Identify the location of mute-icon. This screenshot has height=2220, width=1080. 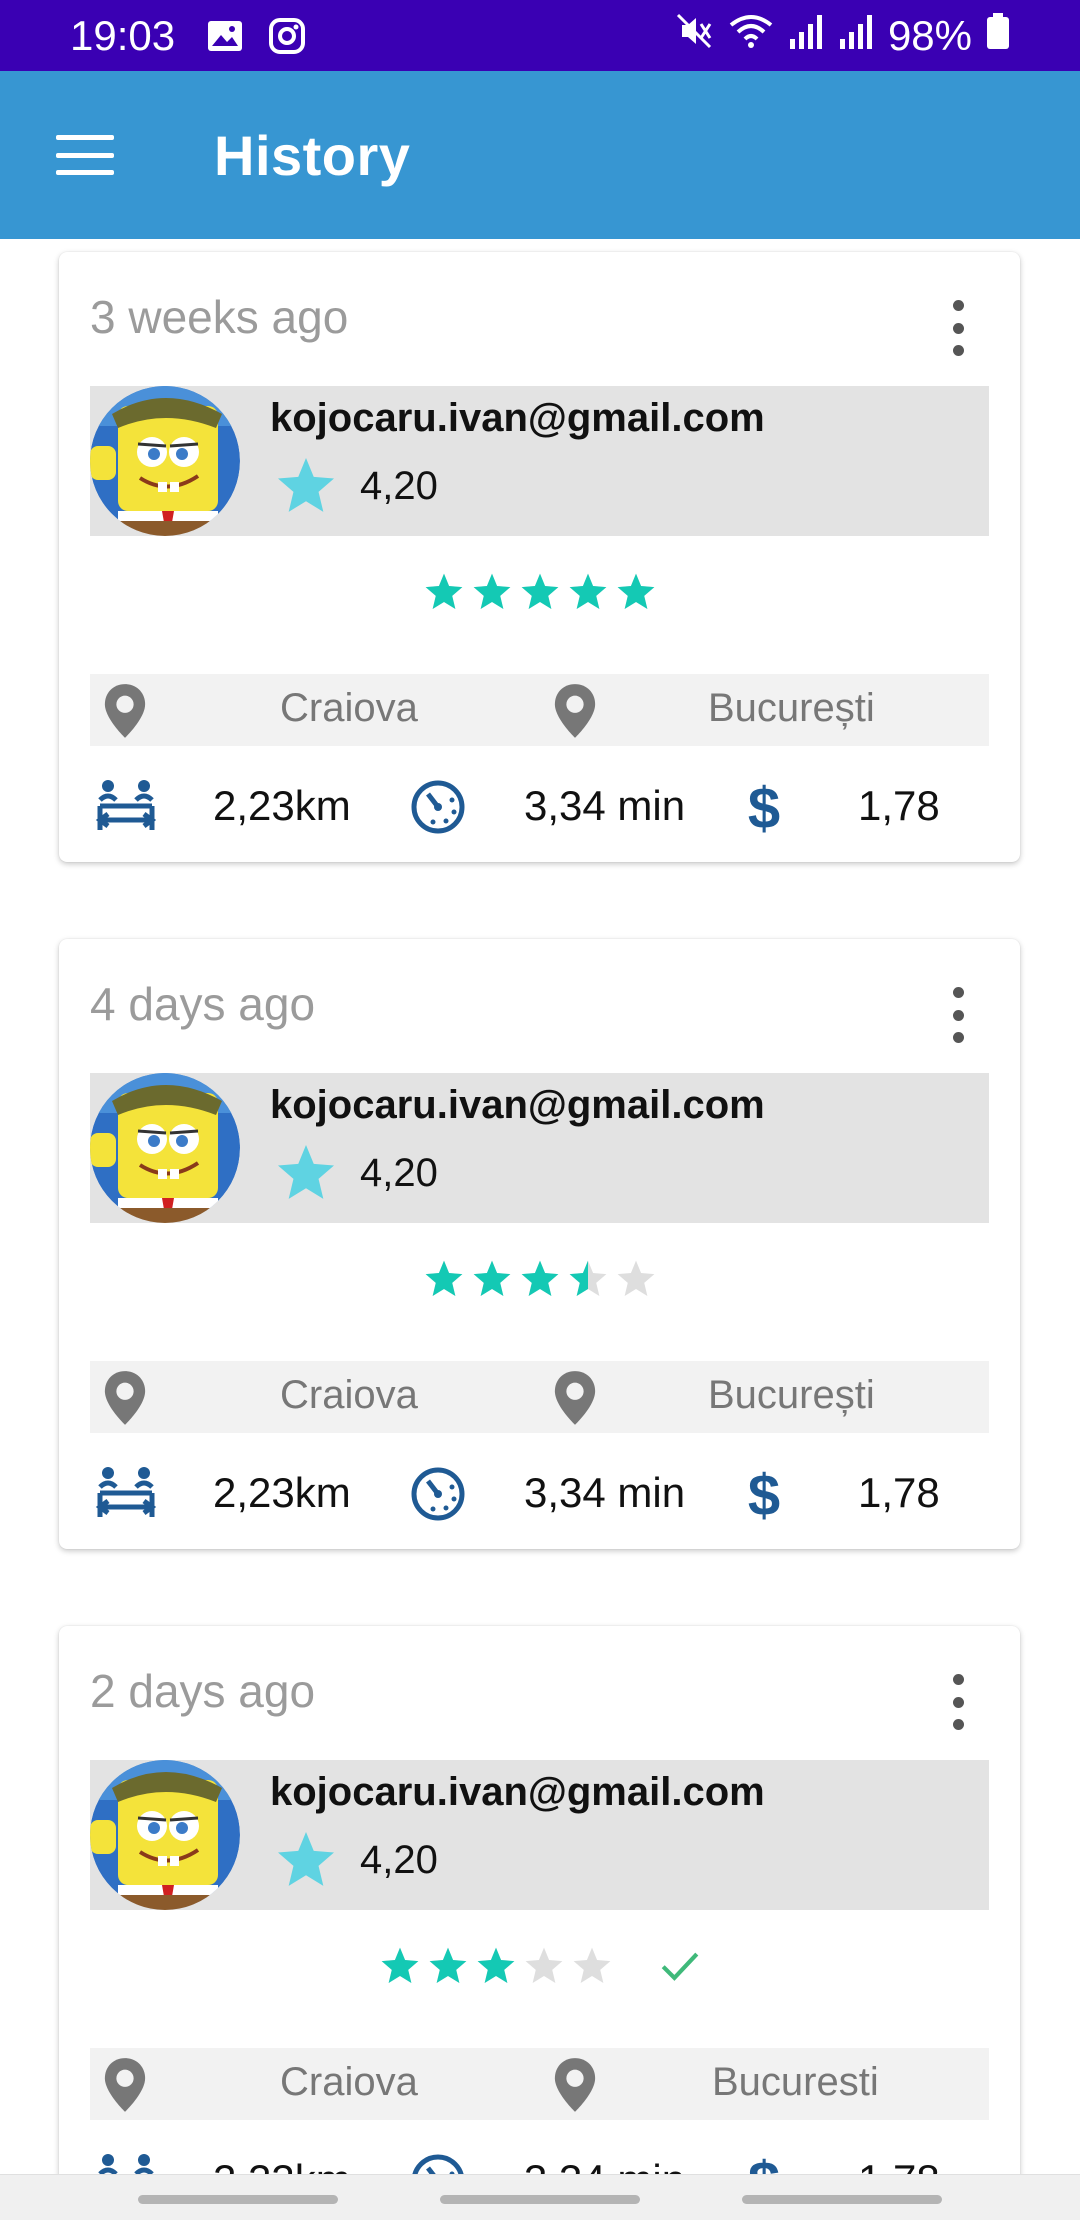
(694, 36).